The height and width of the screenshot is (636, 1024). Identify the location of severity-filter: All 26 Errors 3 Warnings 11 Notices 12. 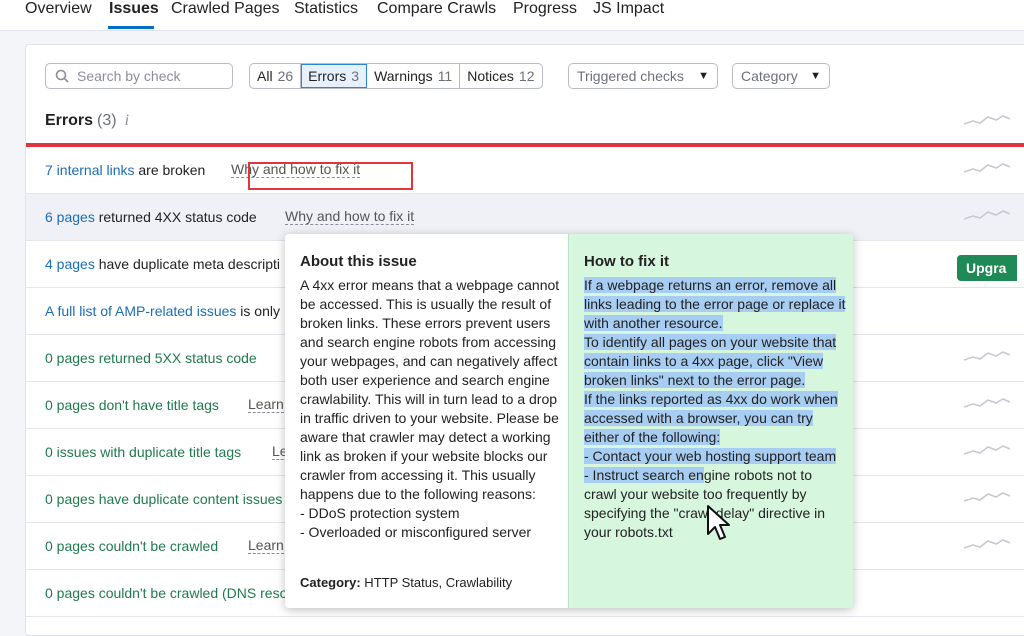
(396, 76).